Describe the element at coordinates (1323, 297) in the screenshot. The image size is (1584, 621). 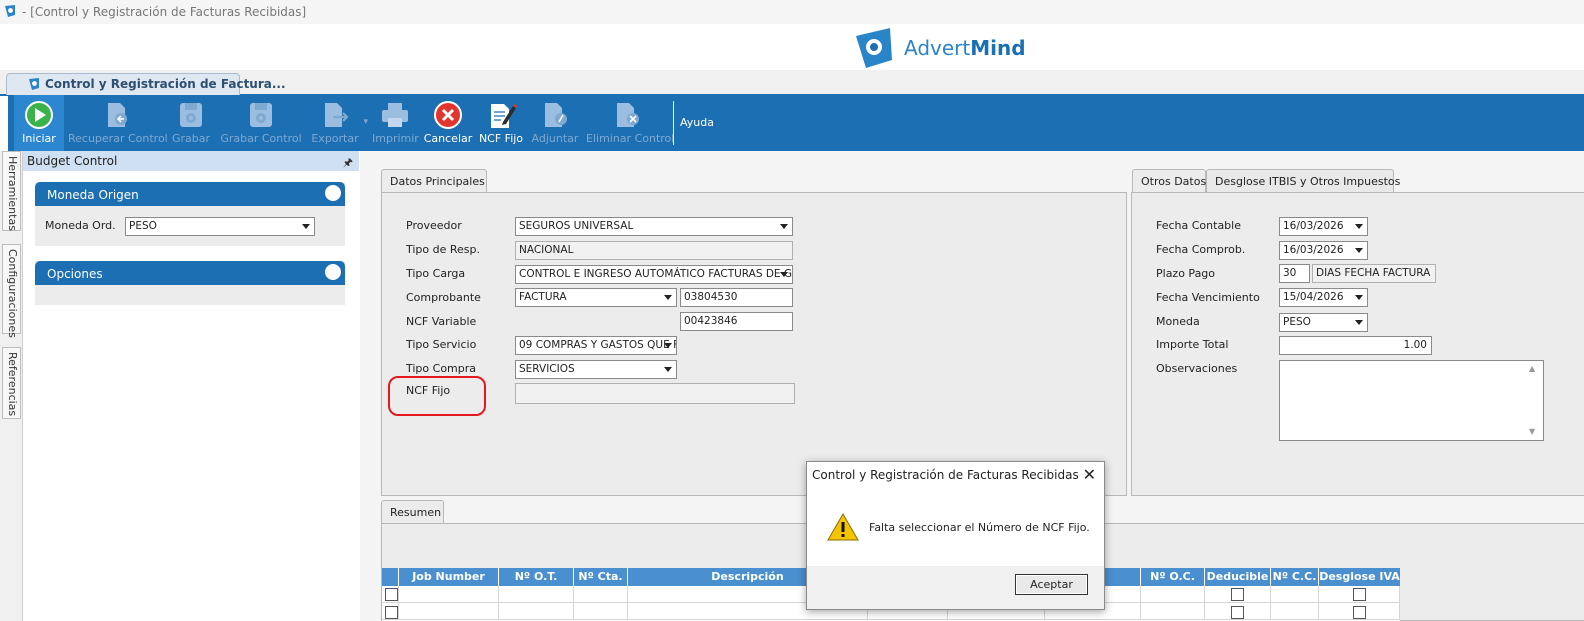
I see `fecha-vencimiento-picker: 15/04/2026` at that location.